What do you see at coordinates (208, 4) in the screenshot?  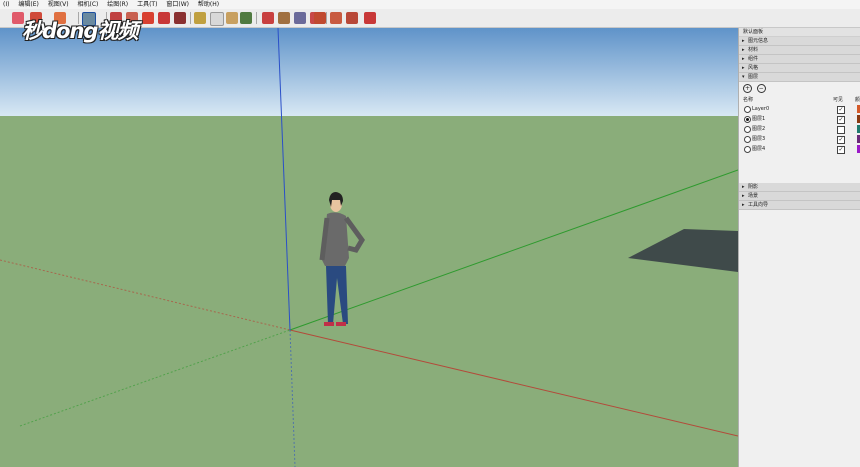 I see `menu-item-help: 帮助(H)` at bounding box center [208, 4].